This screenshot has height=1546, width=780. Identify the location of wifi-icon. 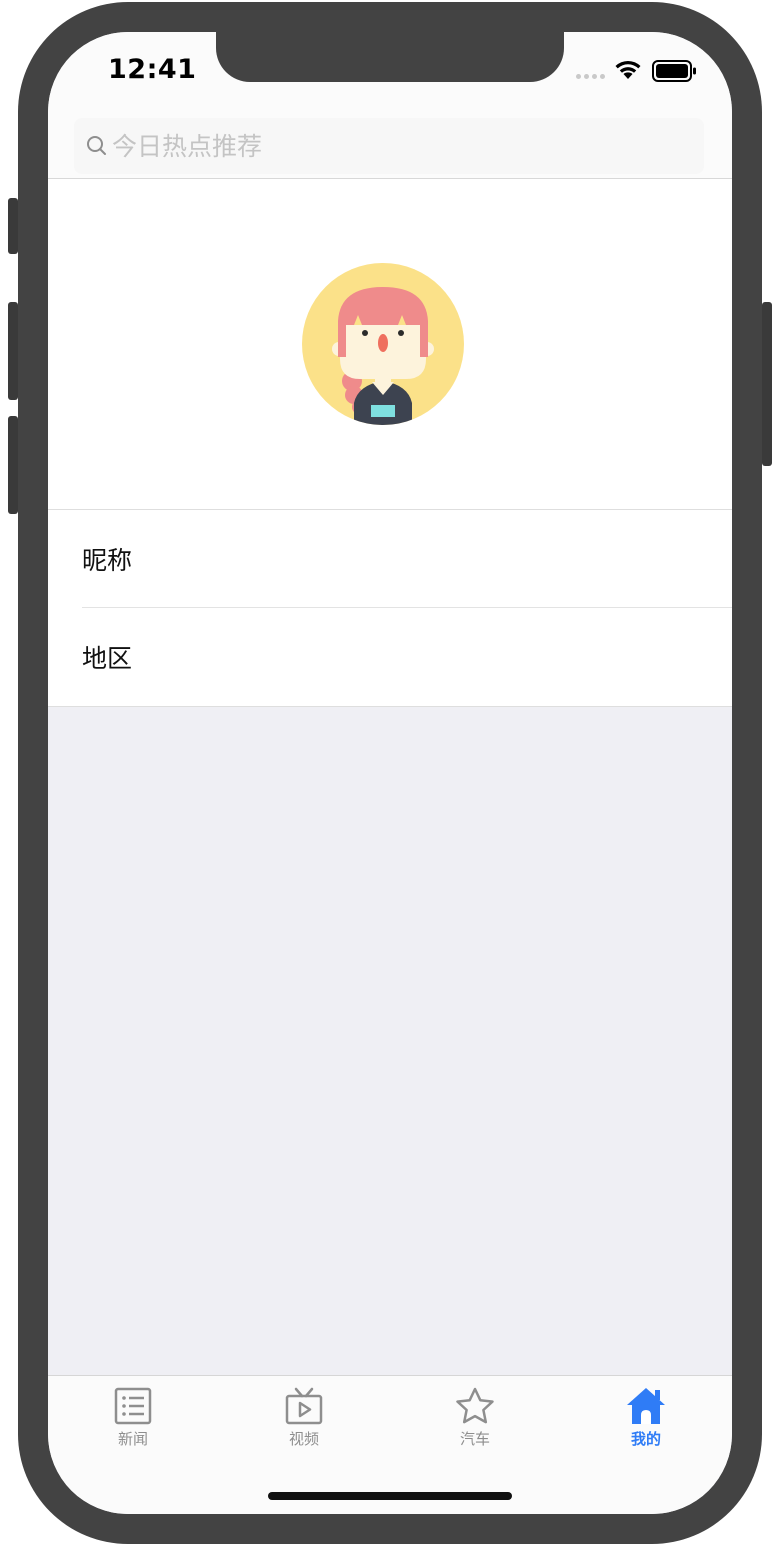
(628, 69).